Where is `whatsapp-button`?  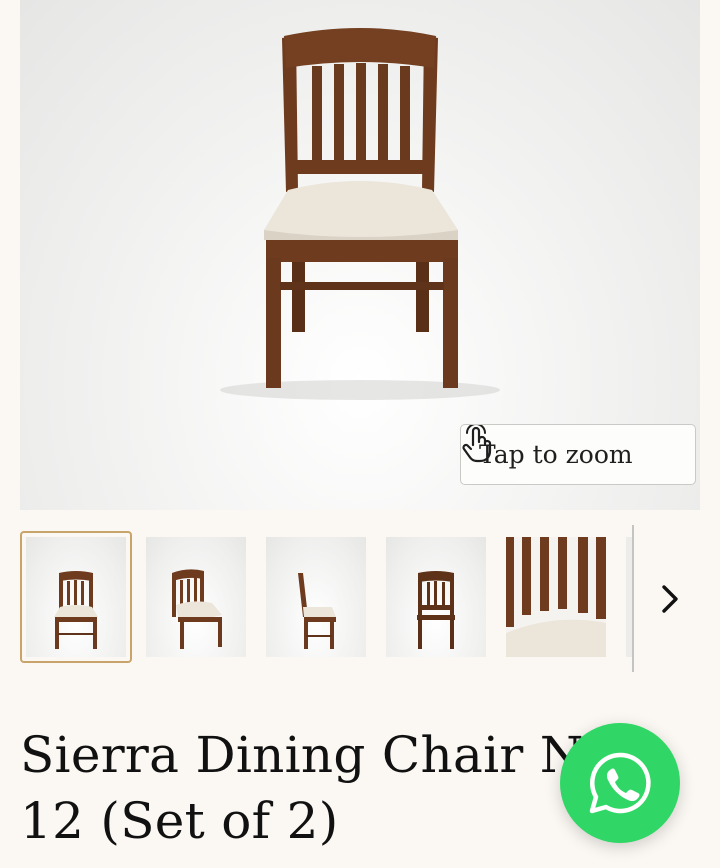 whatsapp-button is located at coordinates (620, 783).